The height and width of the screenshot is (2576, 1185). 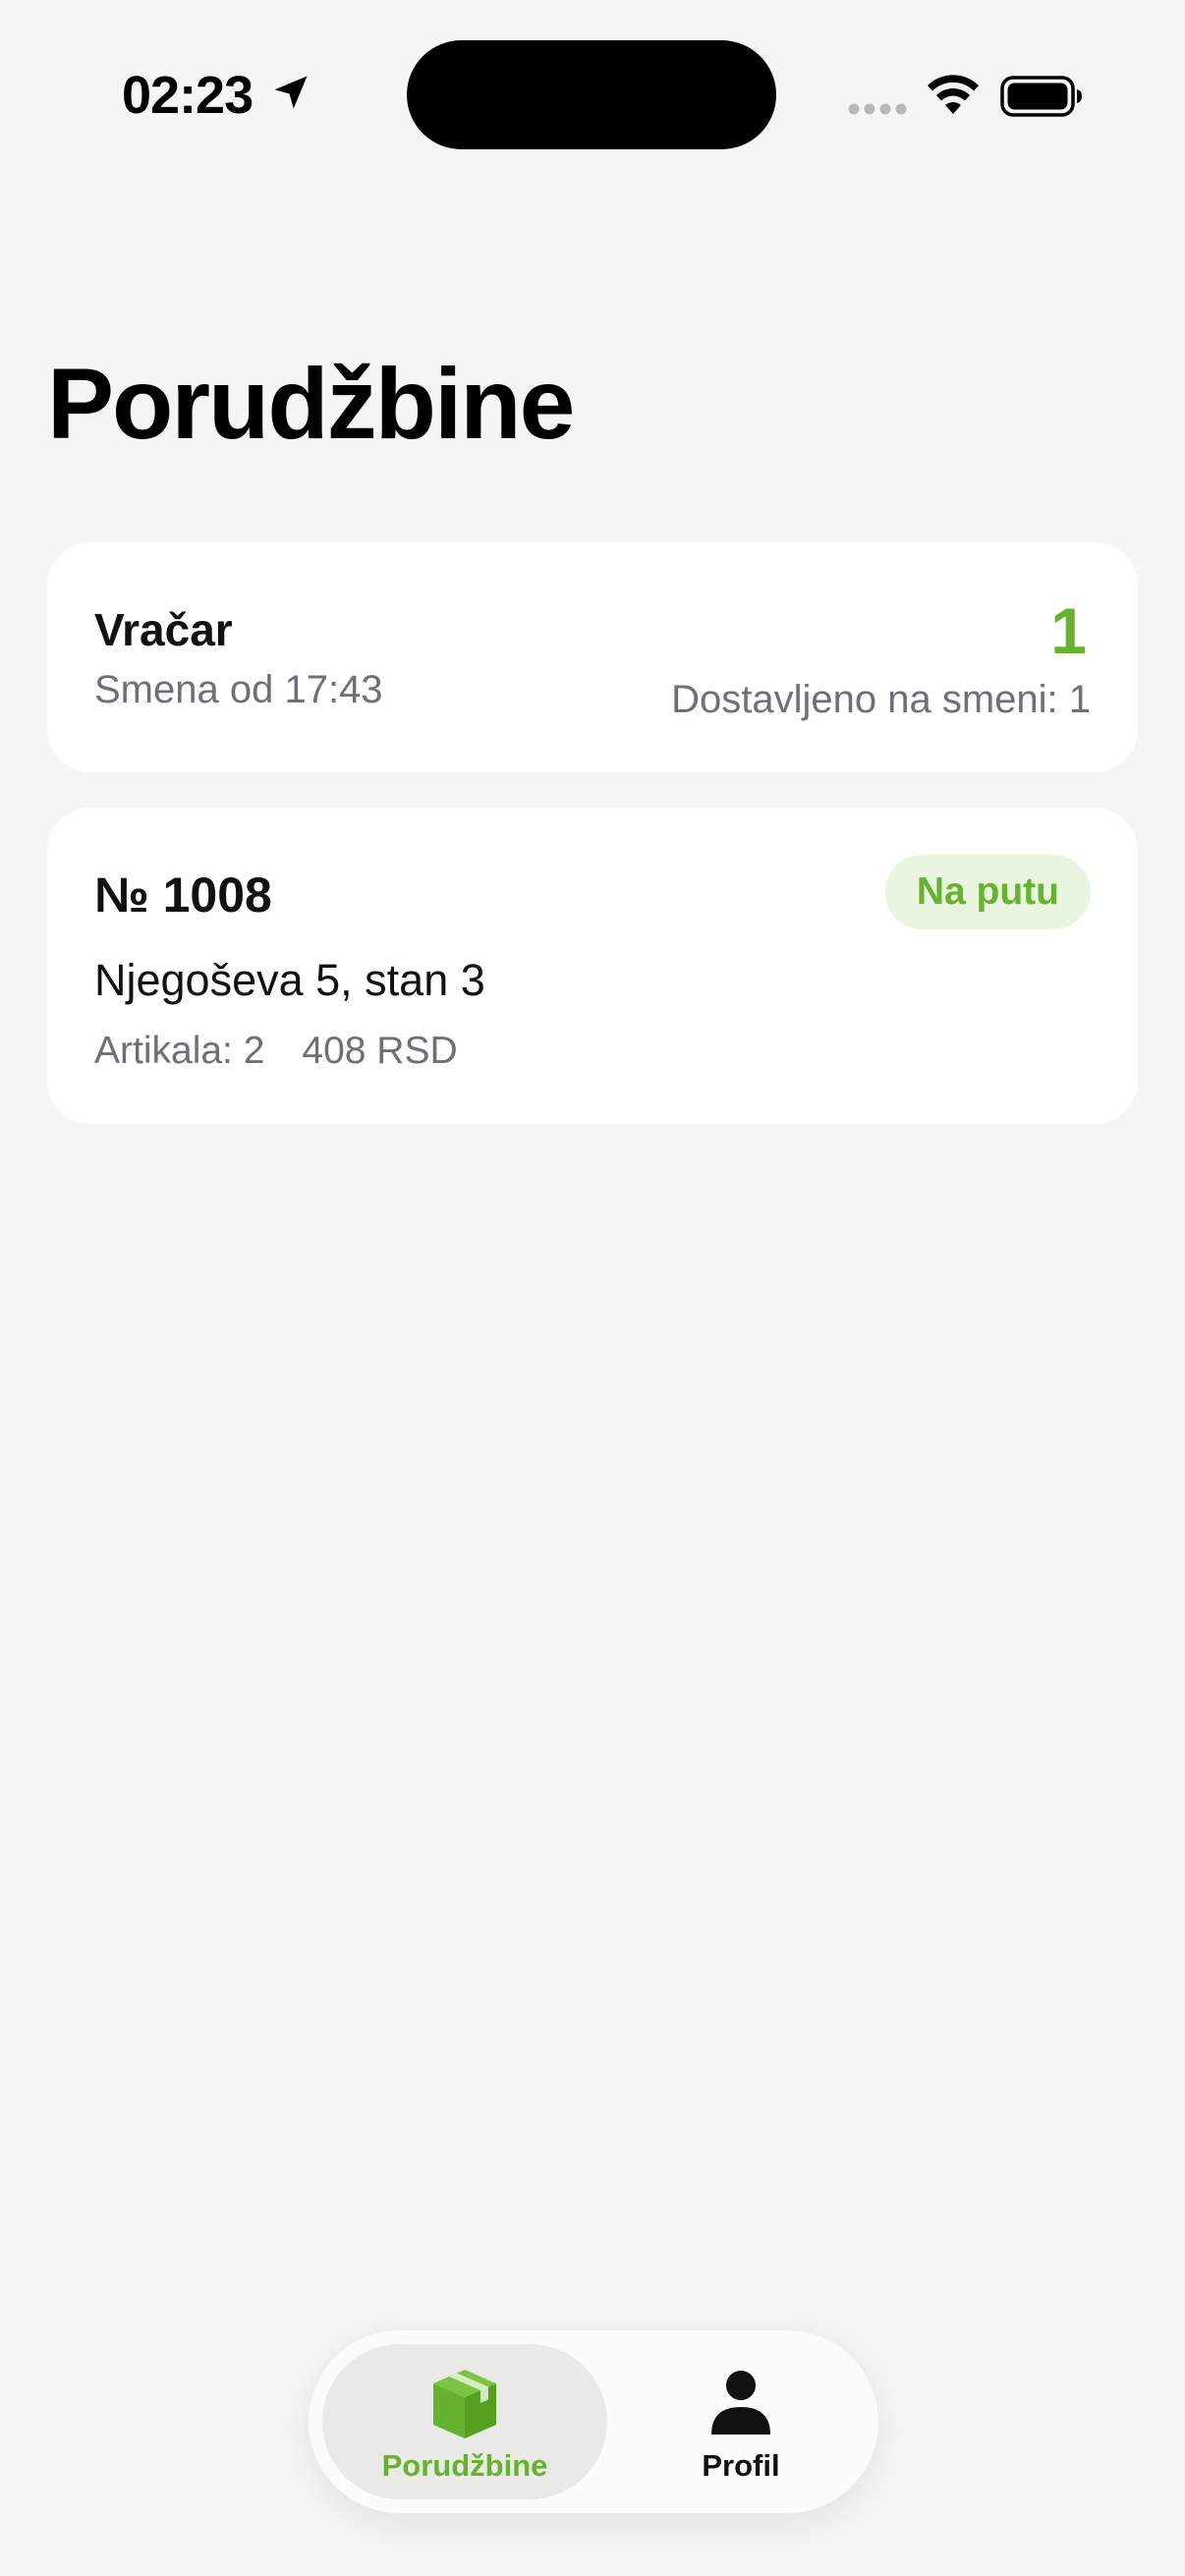 I want to click on delivered-count: 1, so click(x=1069, y=630).